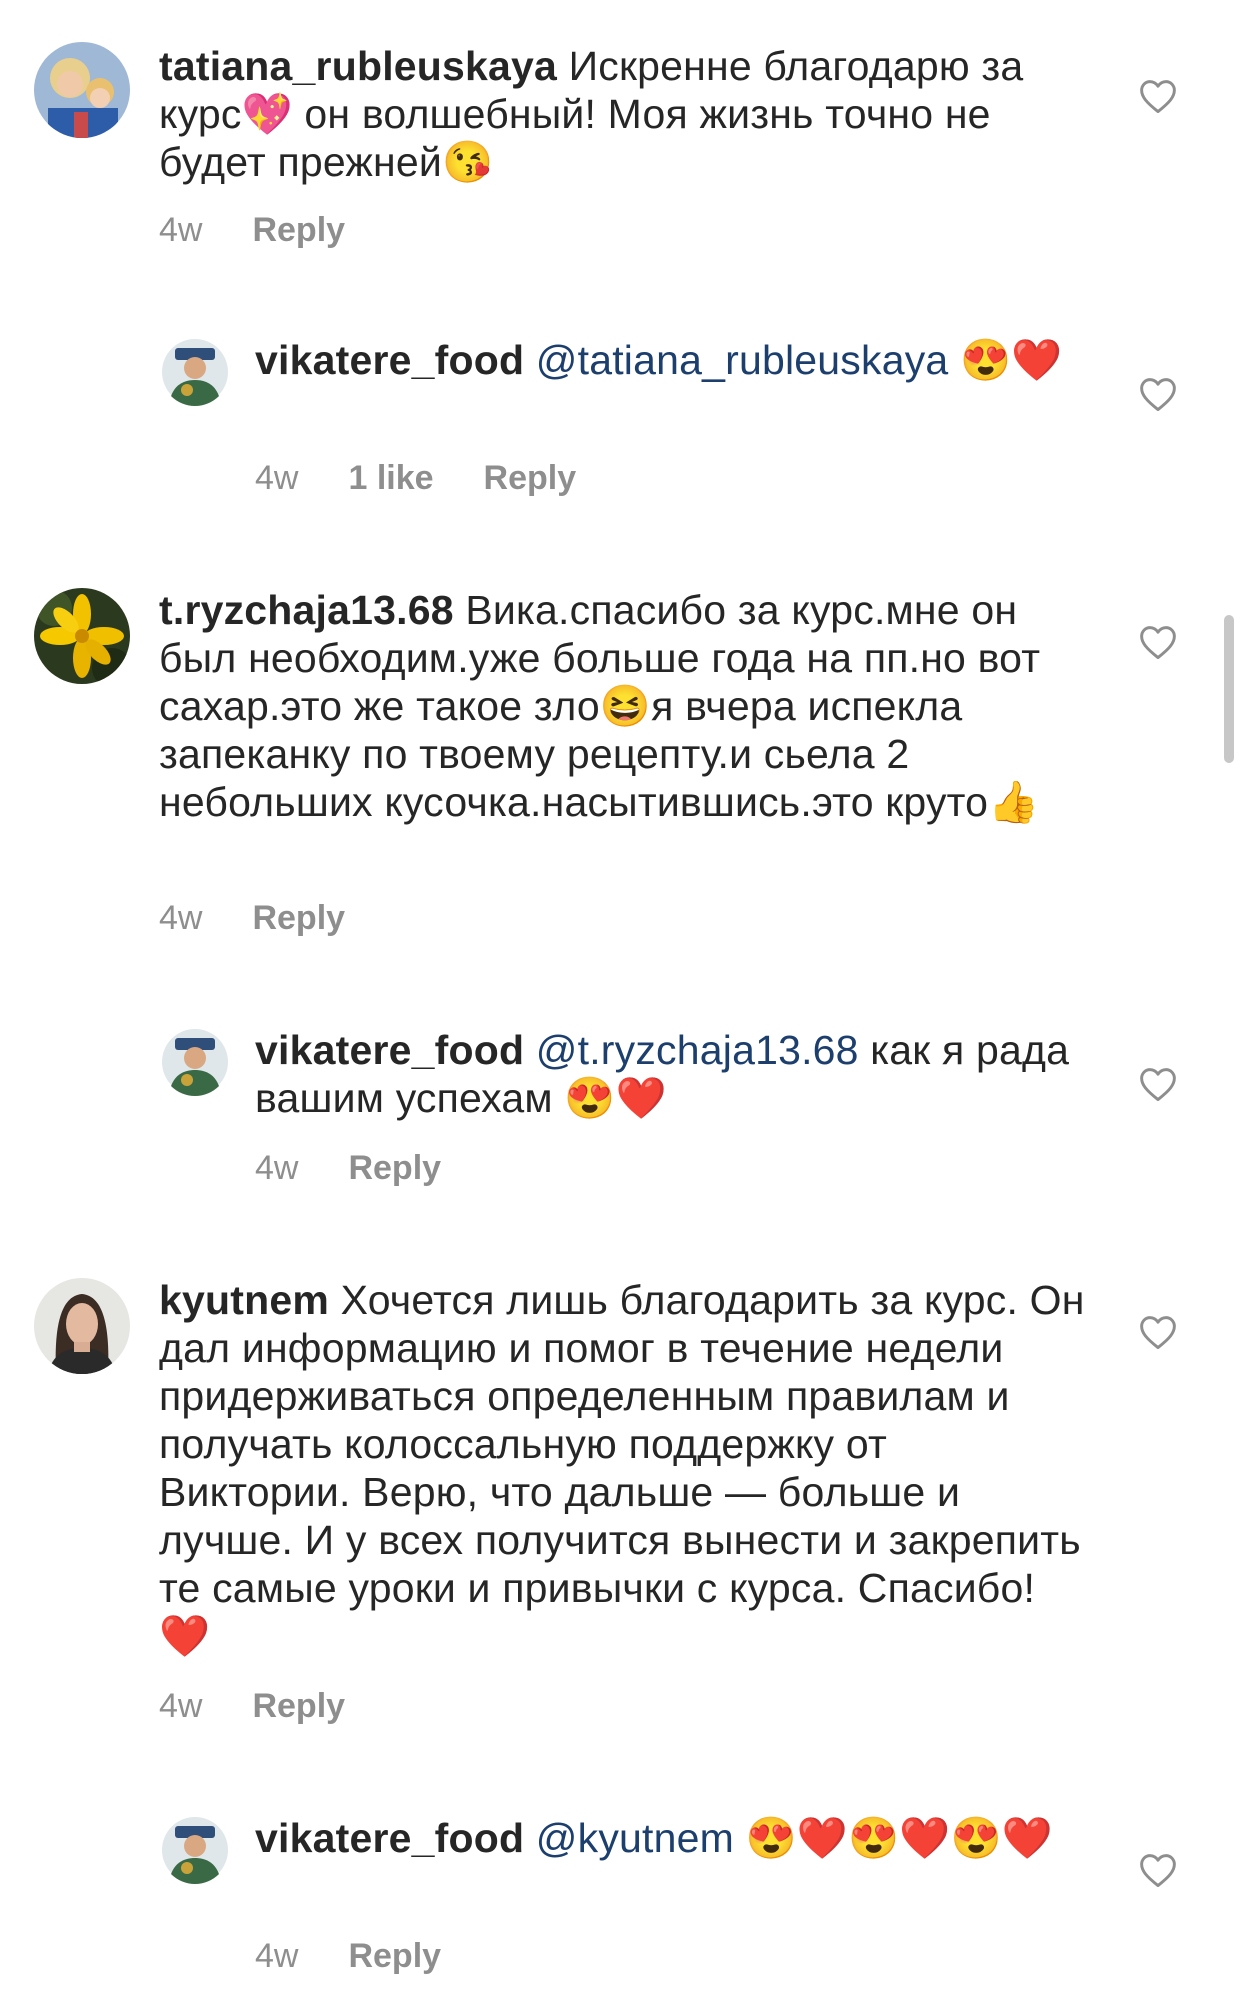 The width and height of the screenshot is (1242, 1992). Describe the element at coordinates (244, 1300) in the screenshot. I see `username-link: kyutnem` at that location.